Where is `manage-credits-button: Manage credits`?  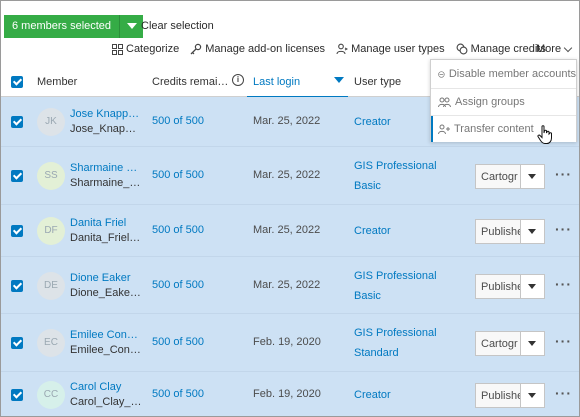
manage-credits-button: Manage credits is located at coordinates (501, 49).